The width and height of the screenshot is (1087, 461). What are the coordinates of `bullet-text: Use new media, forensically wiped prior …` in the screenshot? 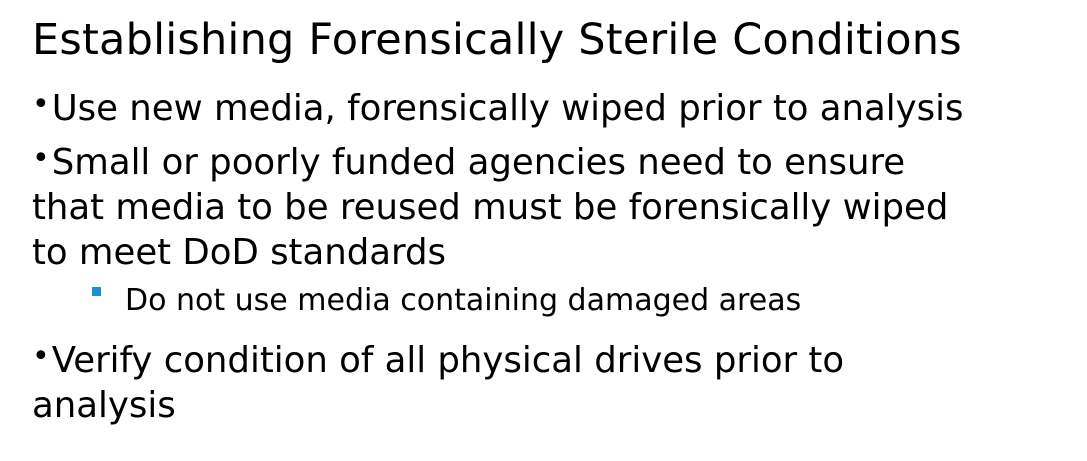 It's located at (507, 108).